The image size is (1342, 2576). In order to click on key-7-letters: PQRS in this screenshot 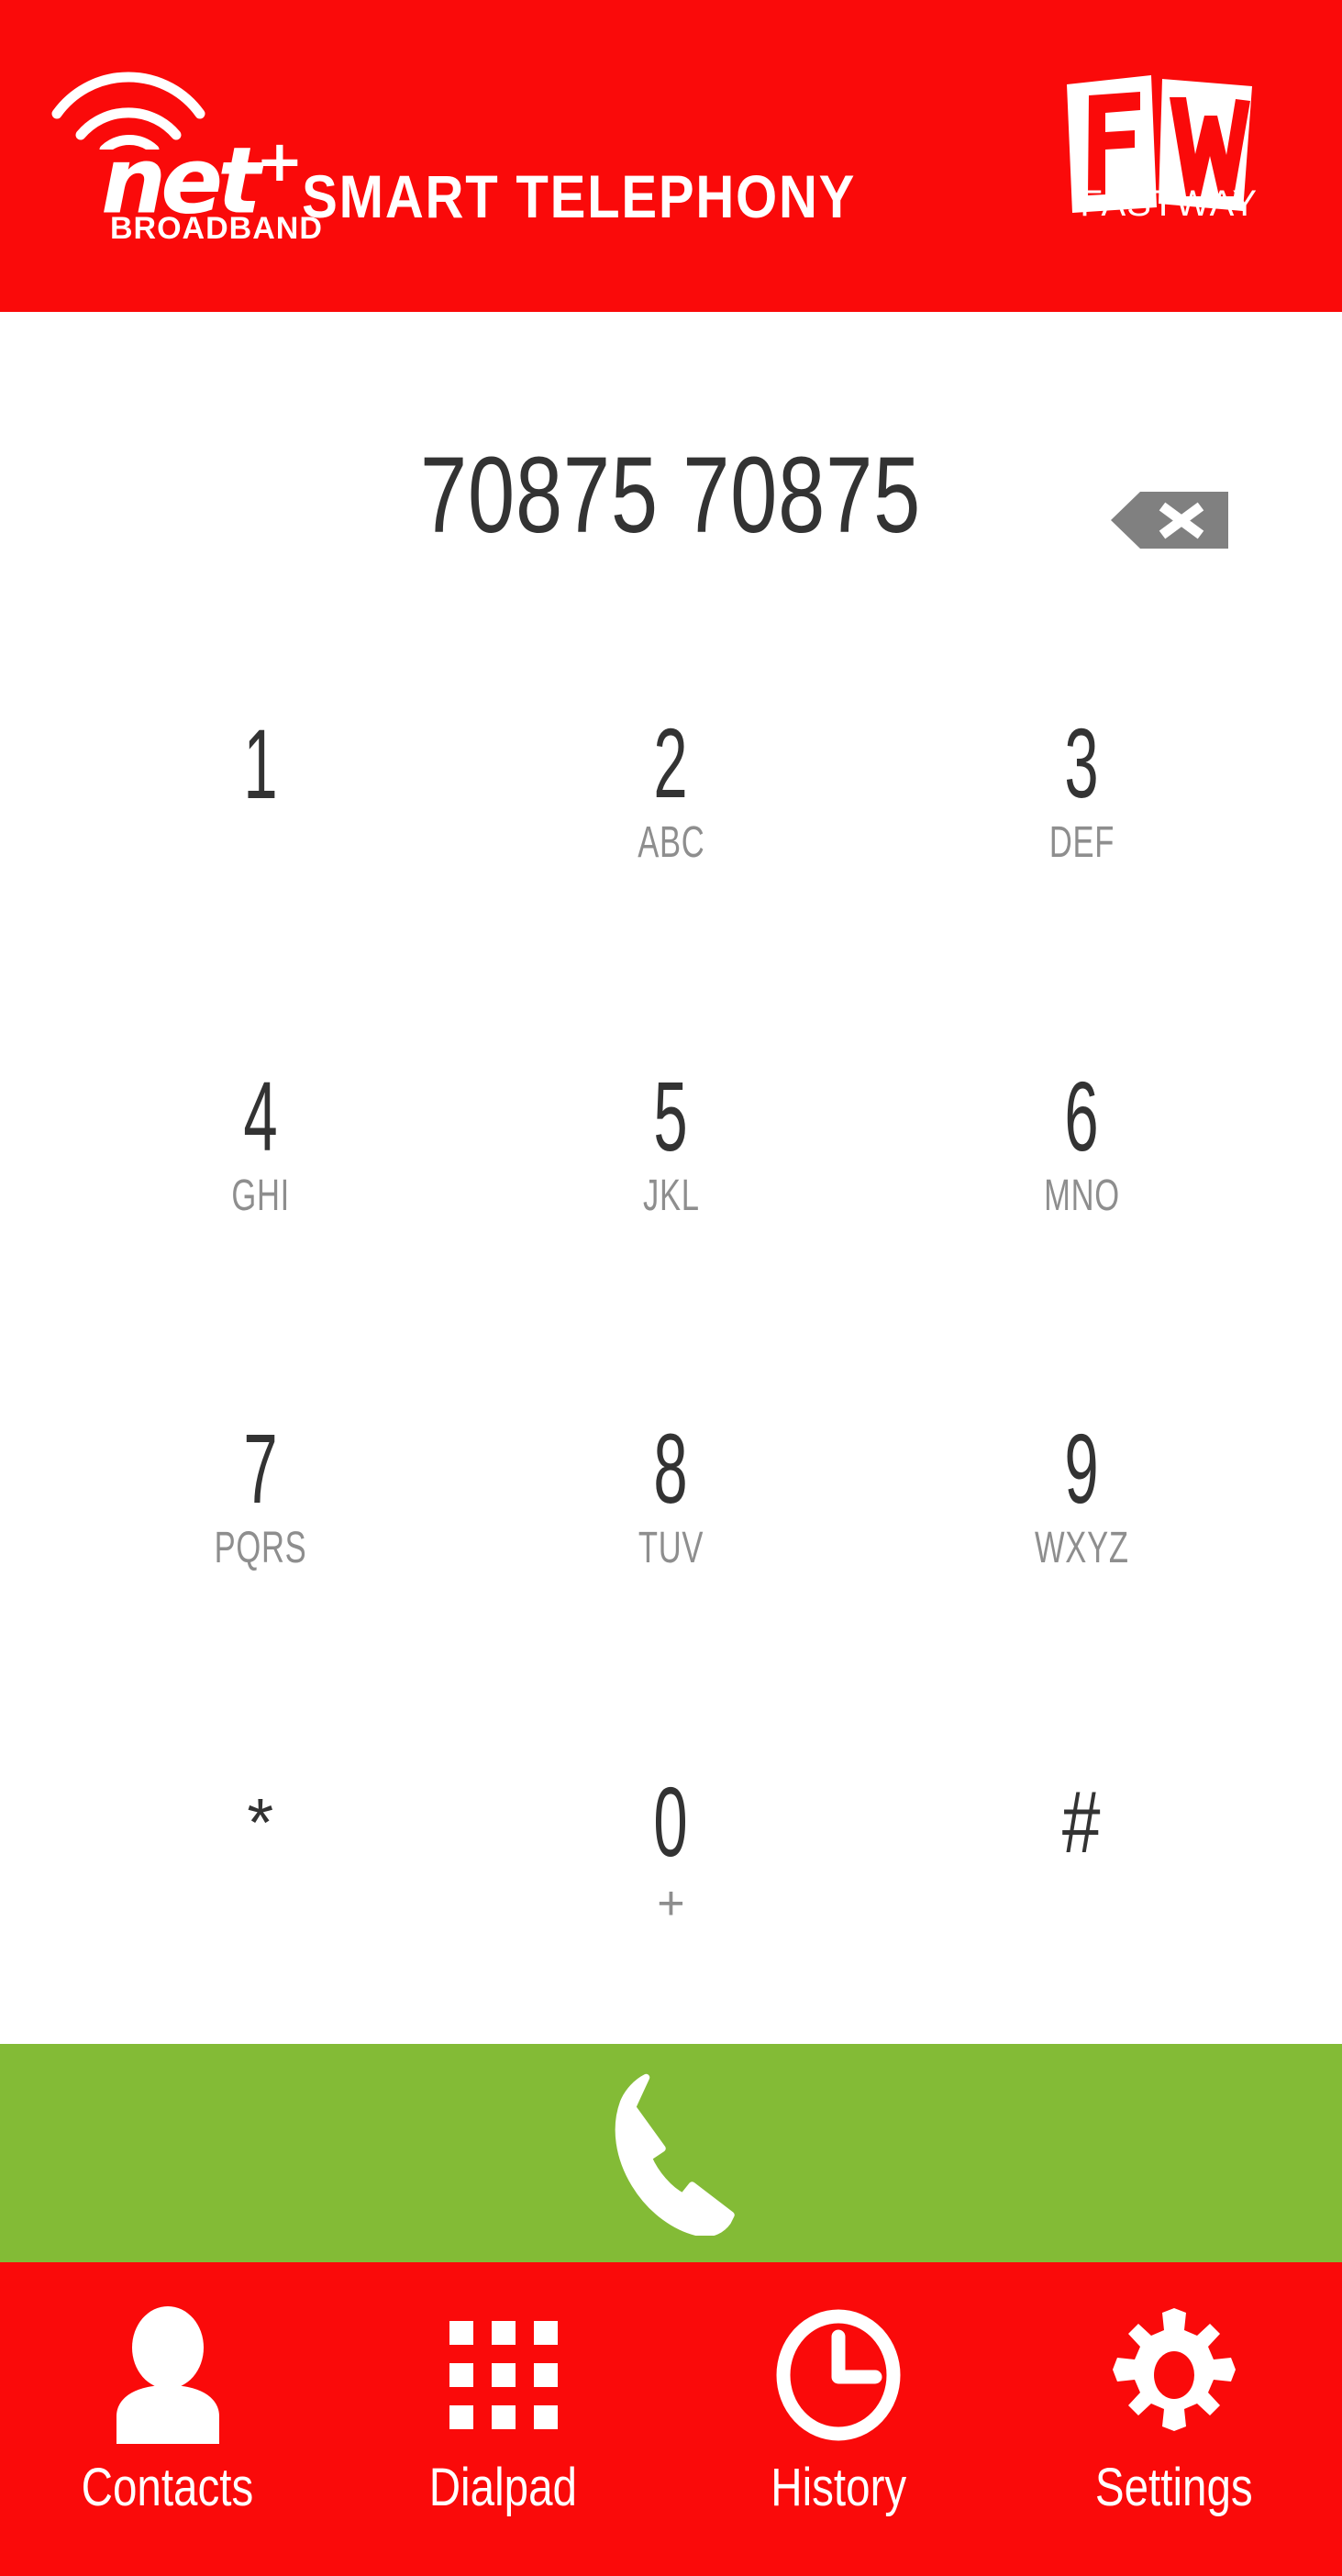, I will do `click(260, 1548)`.